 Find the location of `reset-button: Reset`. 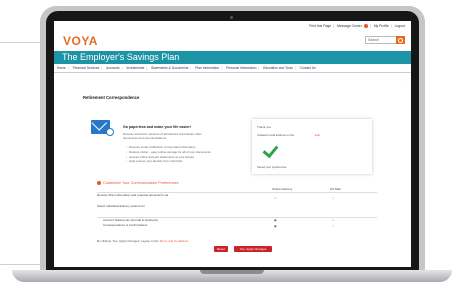

reset-button: Reset is located at coordinates (221, 249).